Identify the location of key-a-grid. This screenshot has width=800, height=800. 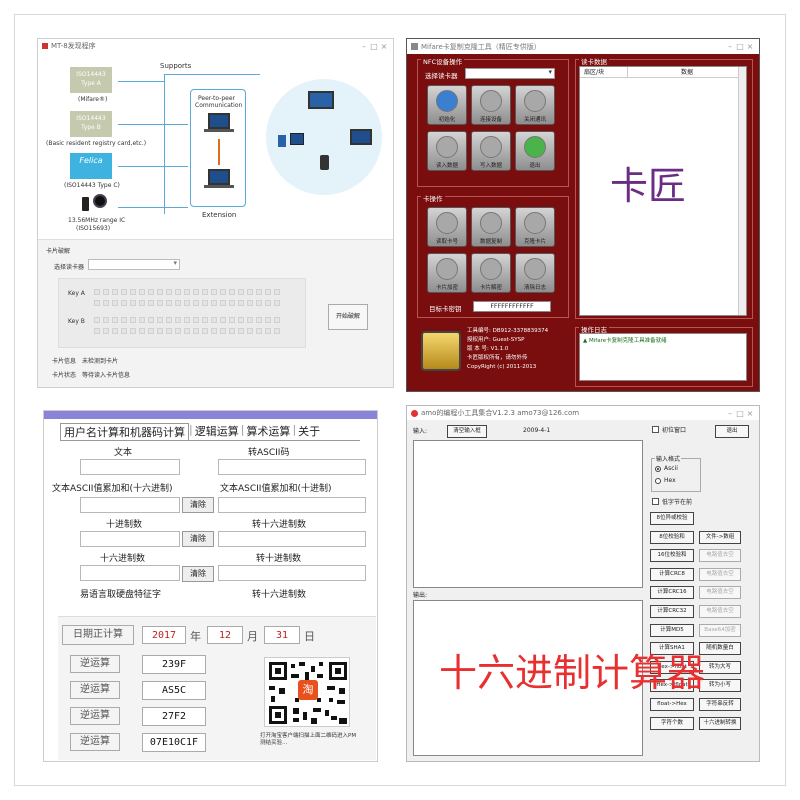
(187, 292).